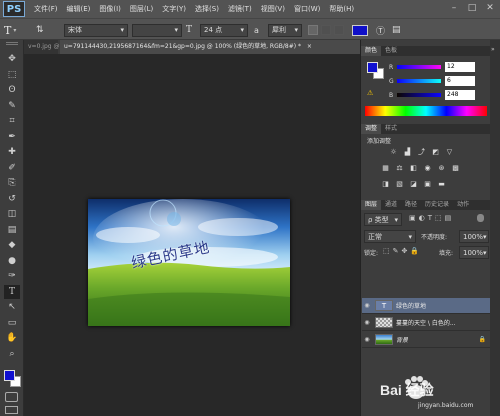 The height and width of the screenshot is (416, 500). I want to click on gradient-tool: ▤, so click(12, 230).